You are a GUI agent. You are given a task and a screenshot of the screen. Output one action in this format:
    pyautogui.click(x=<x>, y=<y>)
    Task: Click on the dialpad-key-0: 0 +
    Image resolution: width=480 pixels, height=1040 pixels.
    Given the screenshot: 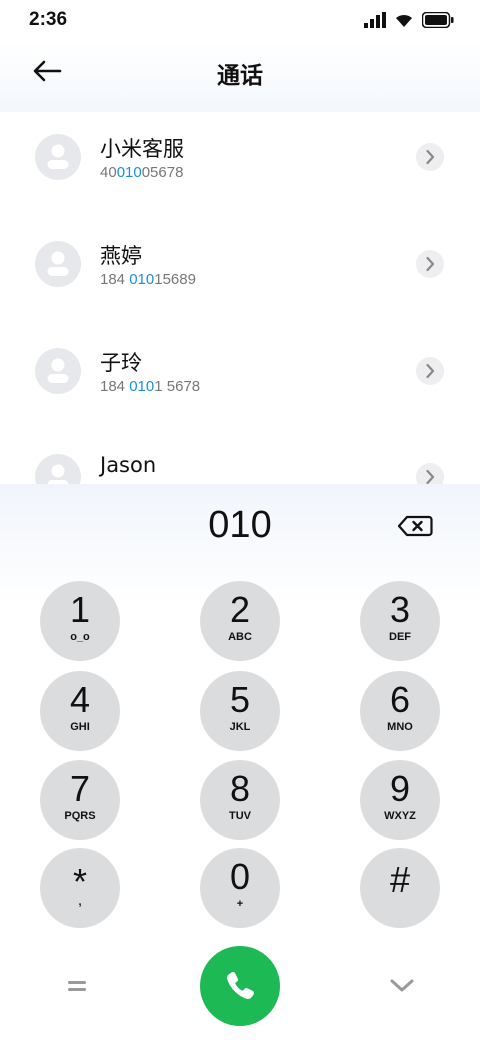 What is the action you would take?
    pyautogui.click(x=240, y=888)
    